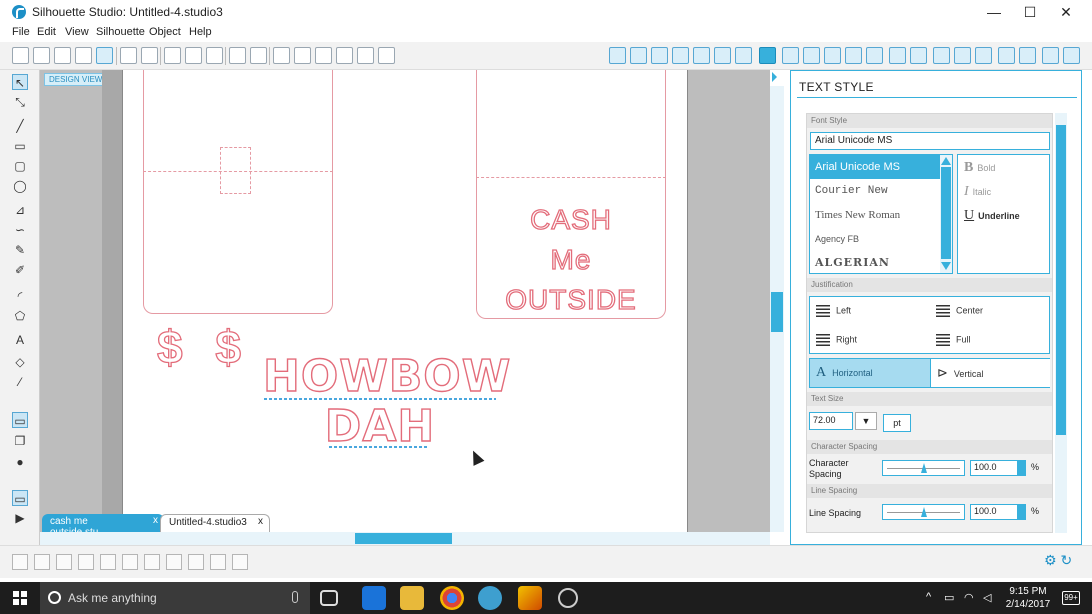 The width and height of the screenshot is (1092, 614). Describe the element at coordinates (20, 498) in the screenshot. I see `send-view-icon: ▭` at that location.